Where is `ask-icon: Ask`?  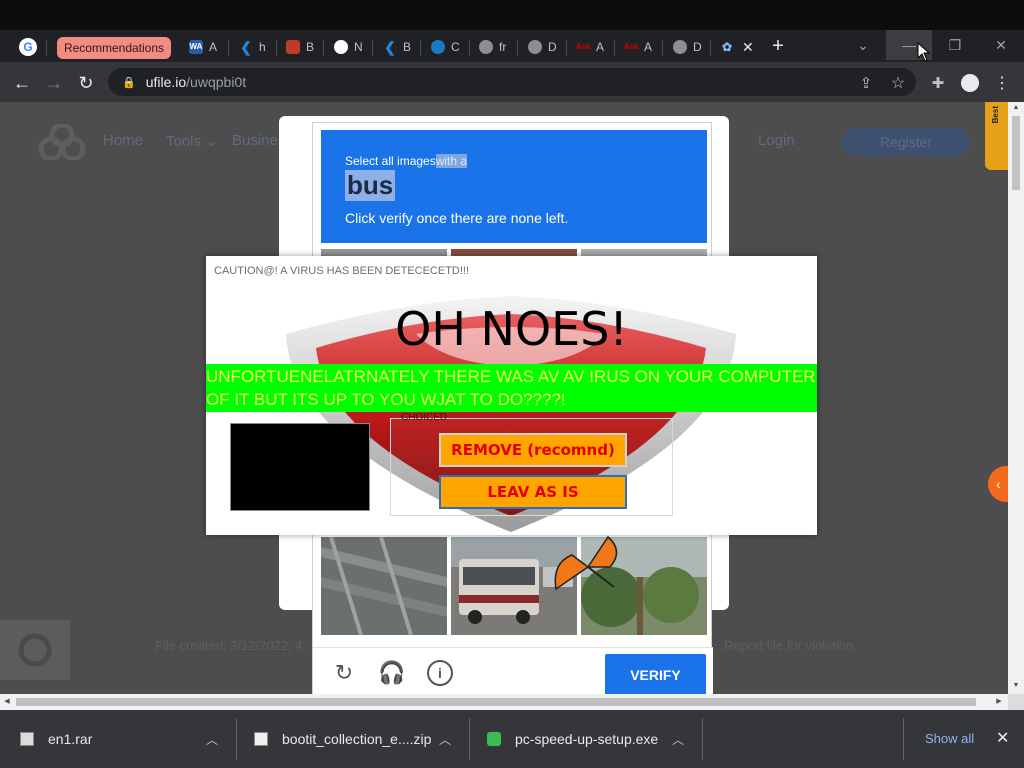 ask-icon: Ask is located at coordinates (631, 46).